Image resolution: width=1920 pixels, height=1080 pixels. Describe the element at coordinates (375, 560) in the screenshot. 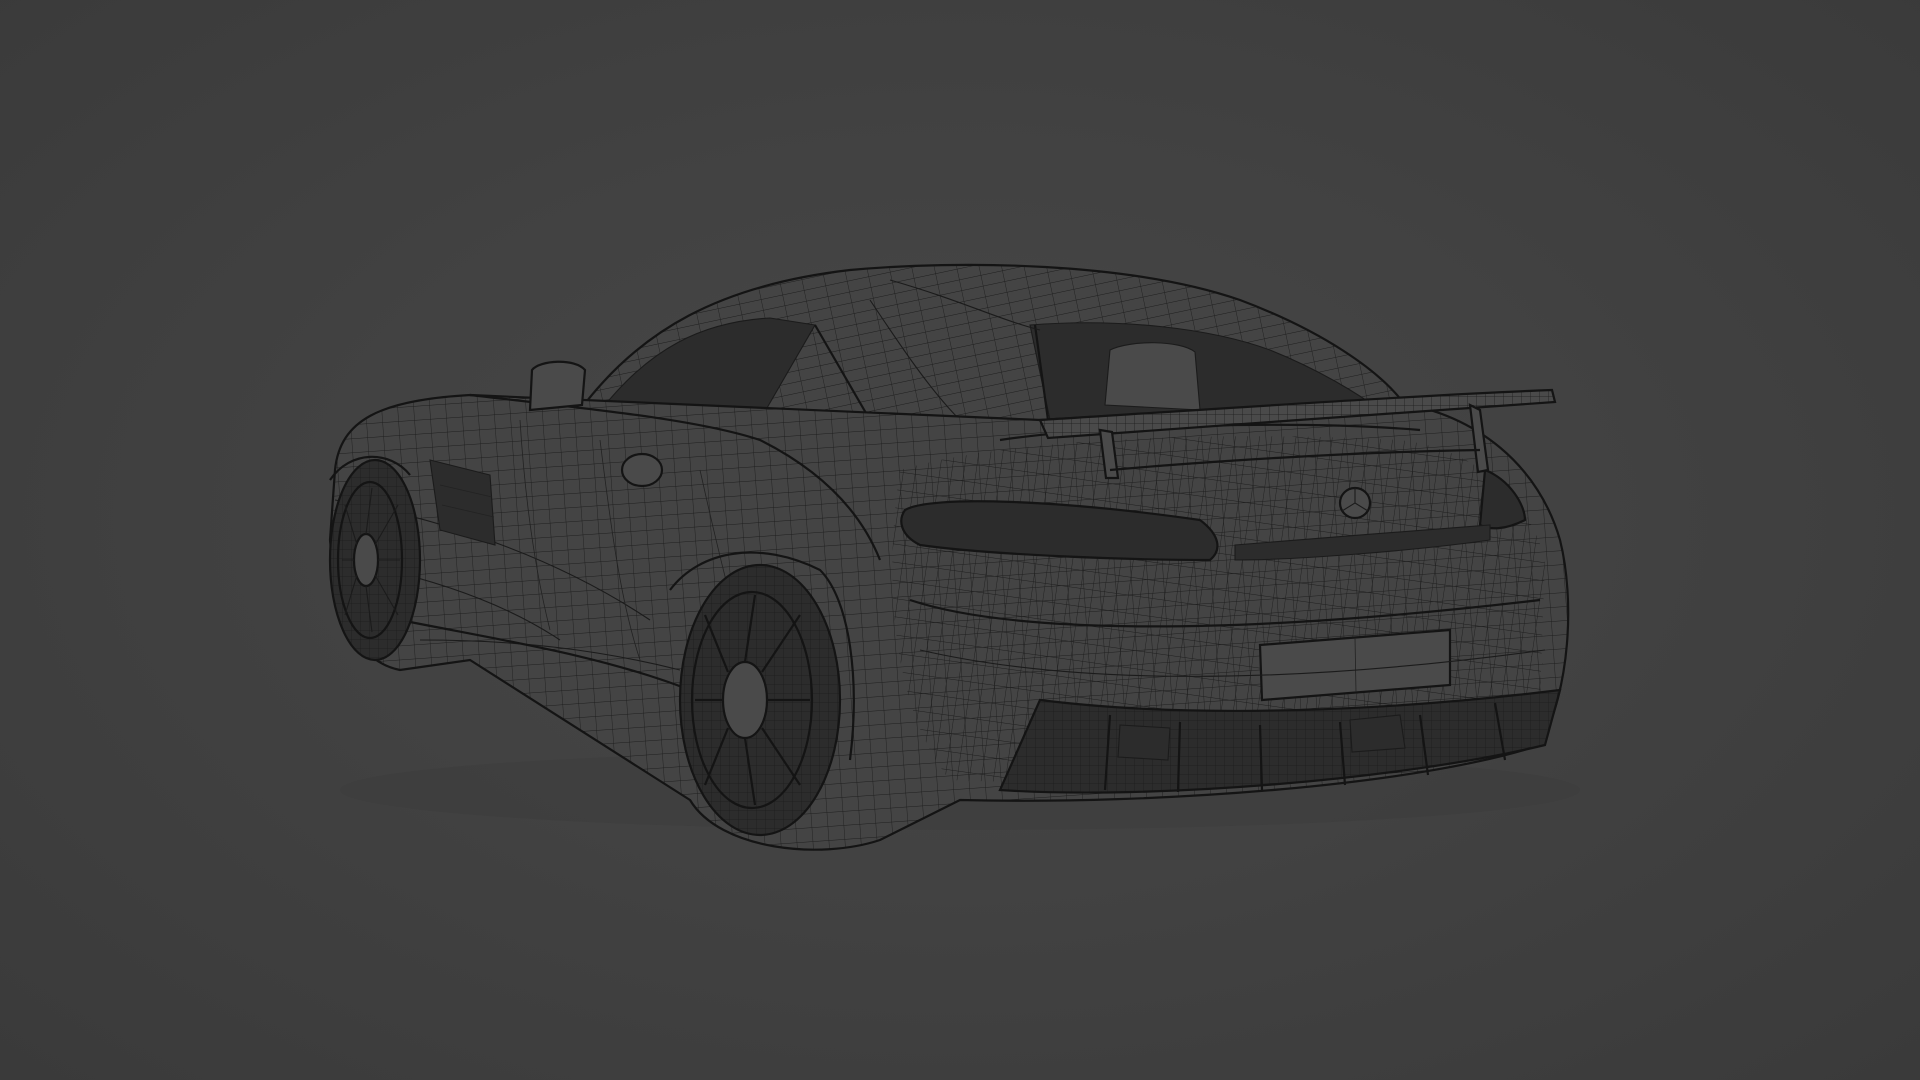

I see `front-wheel` at that location.